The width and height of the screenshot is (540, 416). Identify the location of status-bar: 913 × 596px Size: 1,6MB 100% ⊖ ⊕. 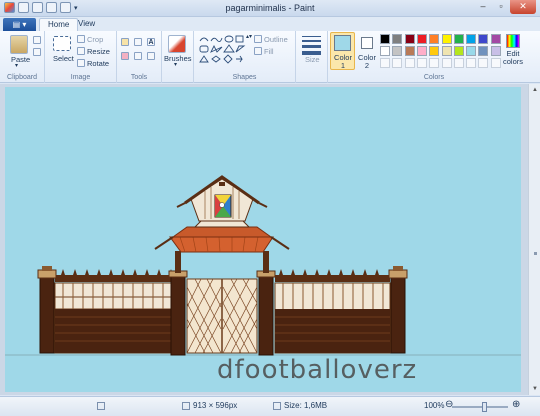
(270, 406).